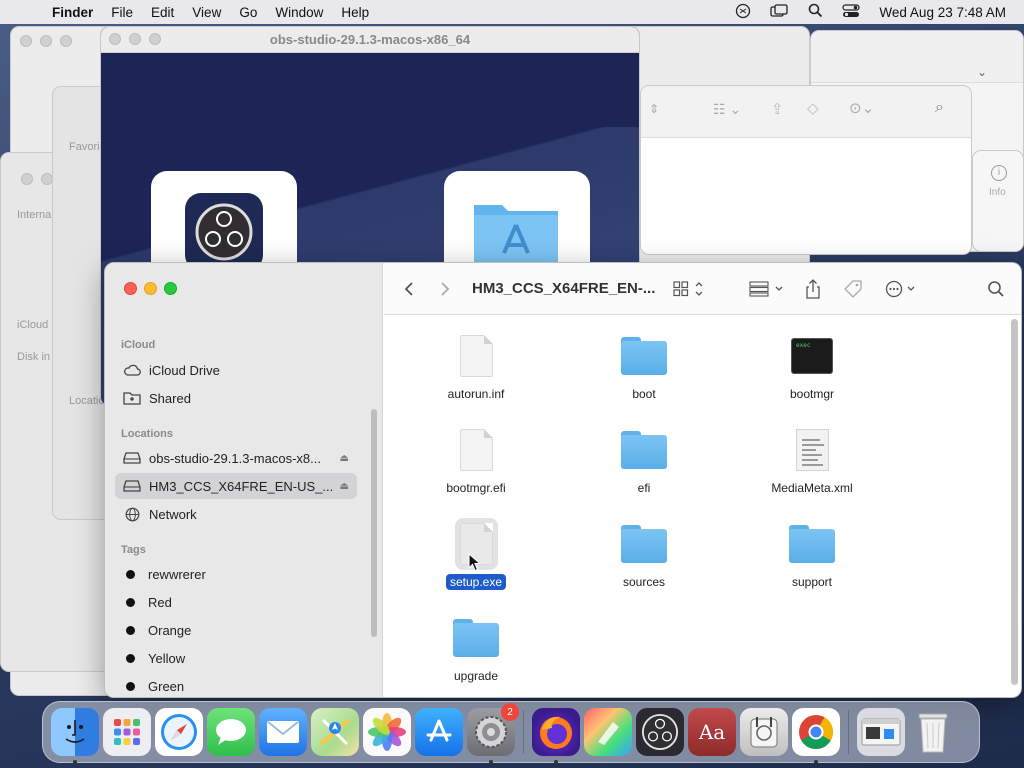 This screenshot has height=768, width=1024. What do you see at coordinates (236, 458) in the screenshot?
I see `sidebar-item-obs-disk: obs-studio-29.1.3-macos-x8... ⏏` at bounding box center [236, 458].